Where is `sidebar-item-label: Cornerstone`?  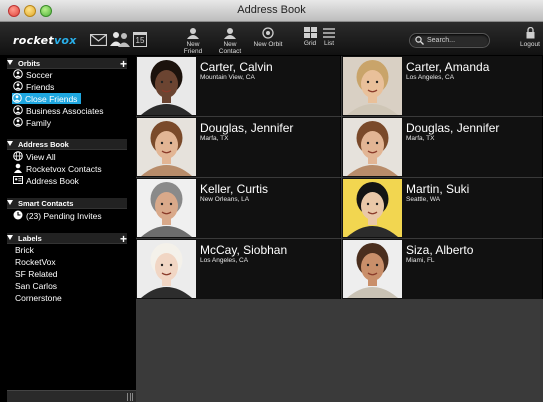 sidebar-item-label: Cornerstone is located at coordinates (38, 298).